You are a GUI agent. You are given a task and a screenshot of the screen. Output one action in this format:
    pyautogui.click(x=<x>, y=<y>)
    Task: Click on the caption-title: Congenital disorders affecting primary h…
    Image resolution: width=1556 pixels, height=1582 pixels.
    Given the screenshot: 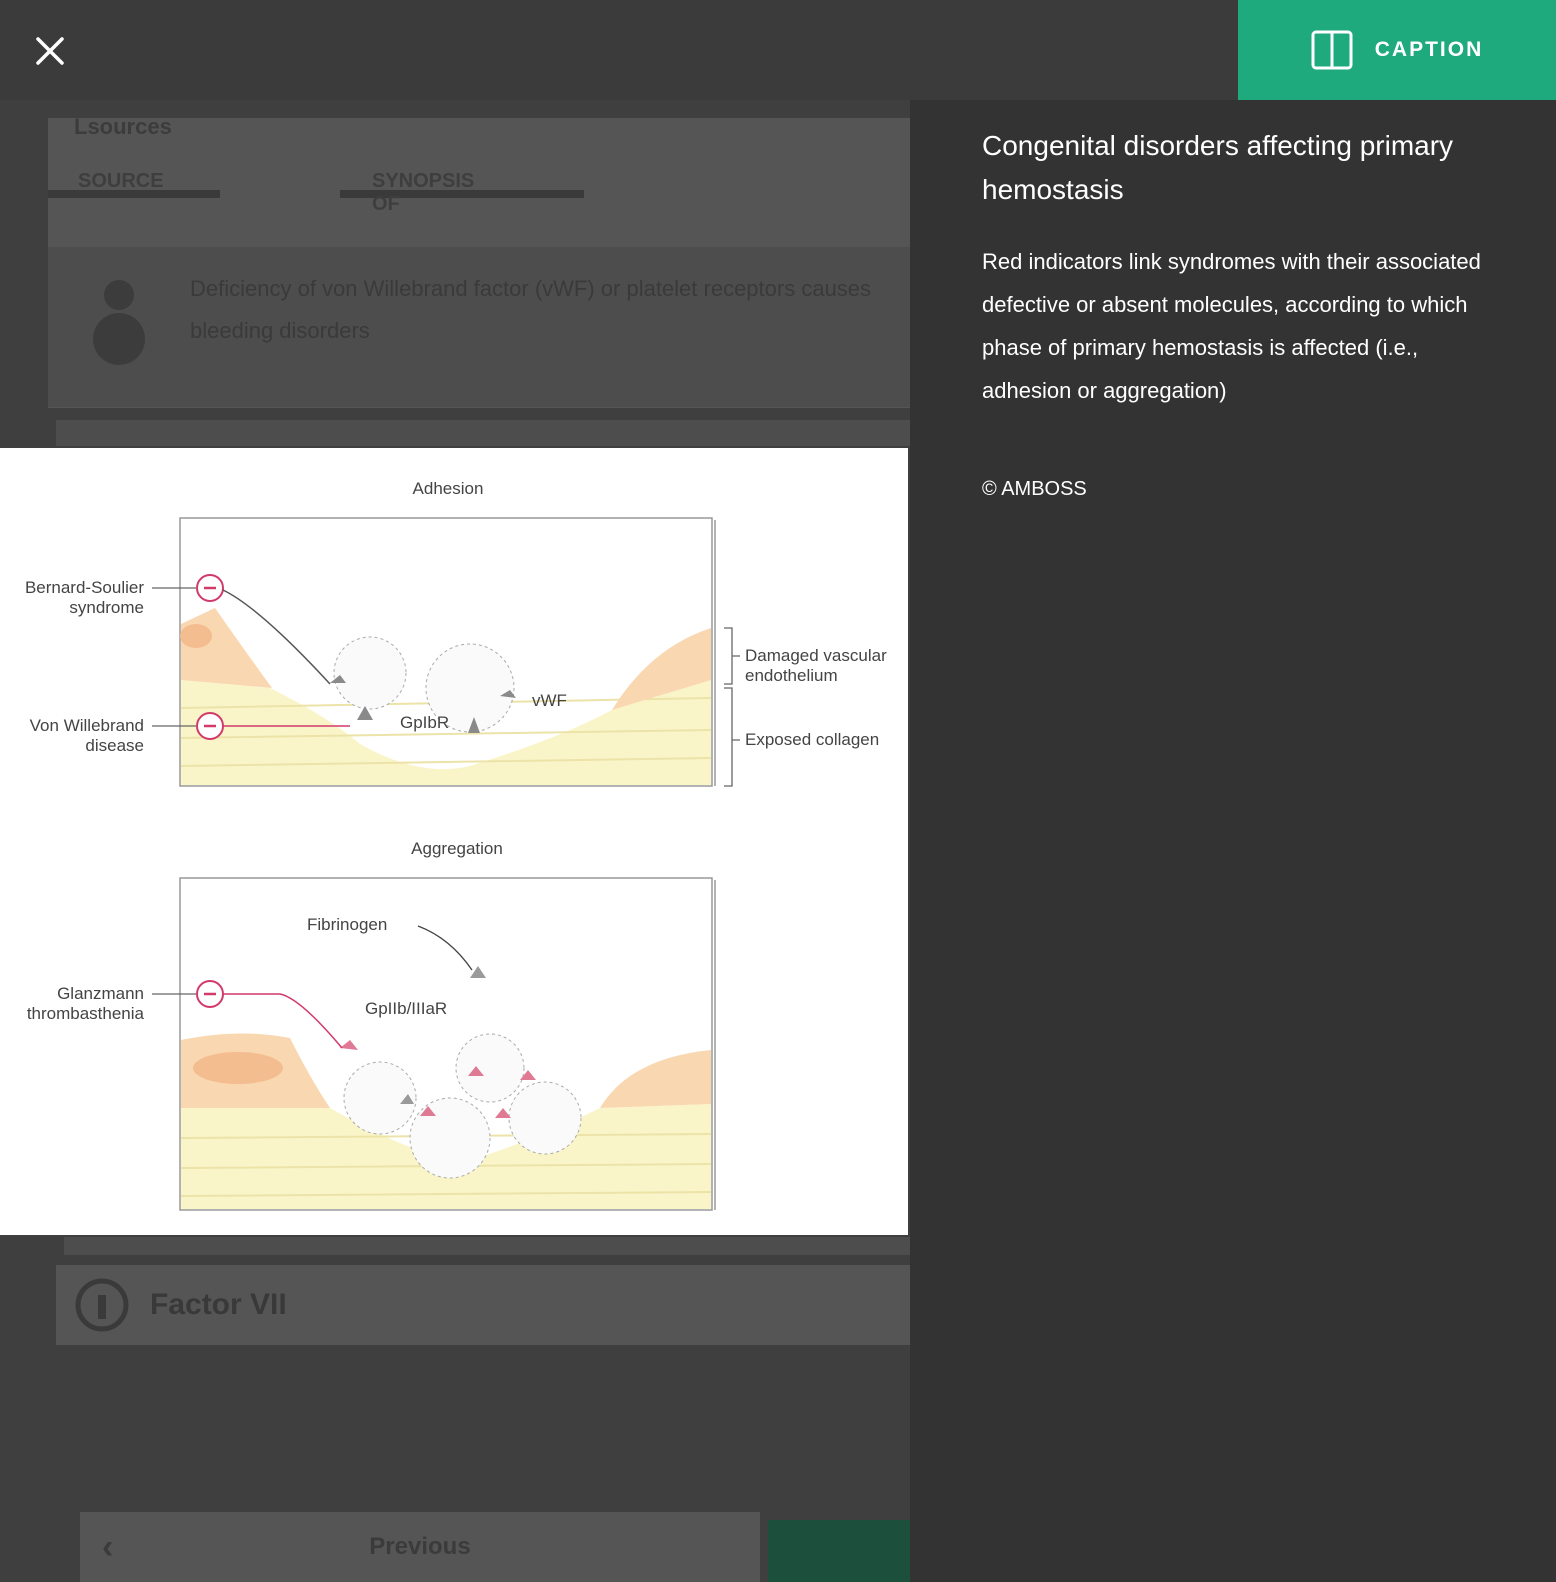 What is the action you would take?
    pyautogui.click(x=1218, y=167)
    